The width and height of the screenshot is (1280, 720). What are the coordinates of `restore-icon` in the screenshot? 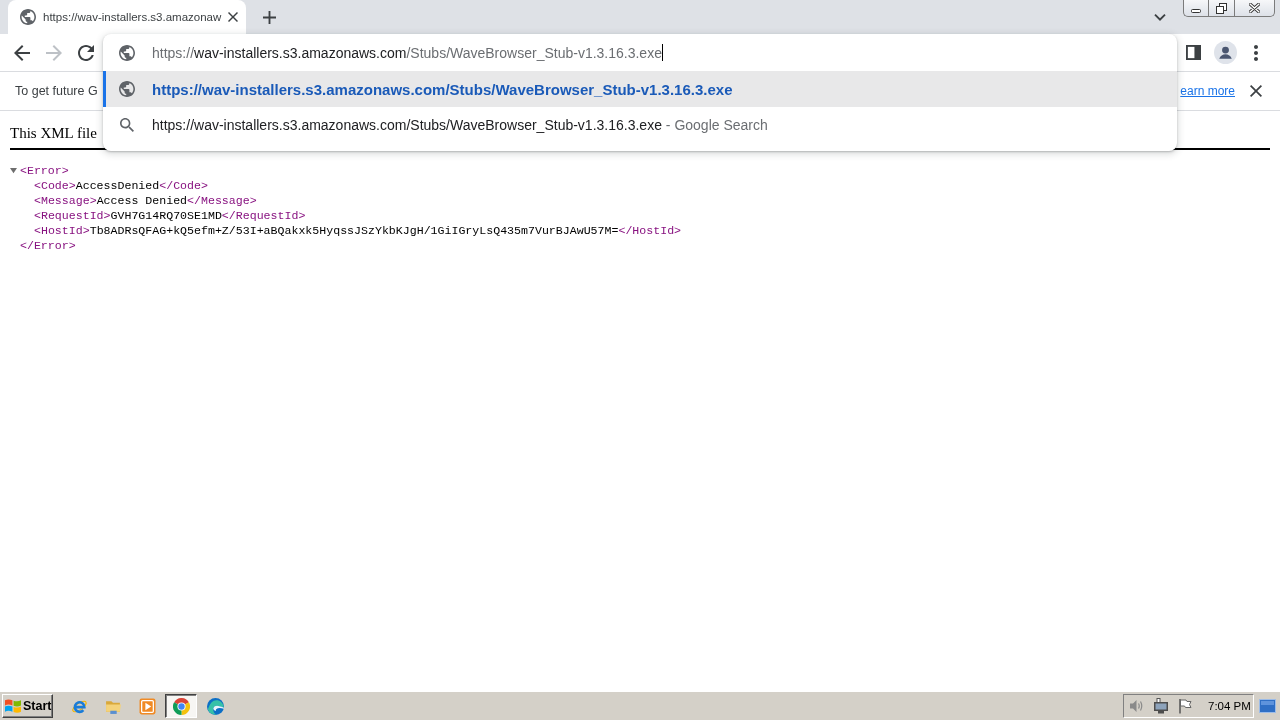 It's located at (1221, 8).